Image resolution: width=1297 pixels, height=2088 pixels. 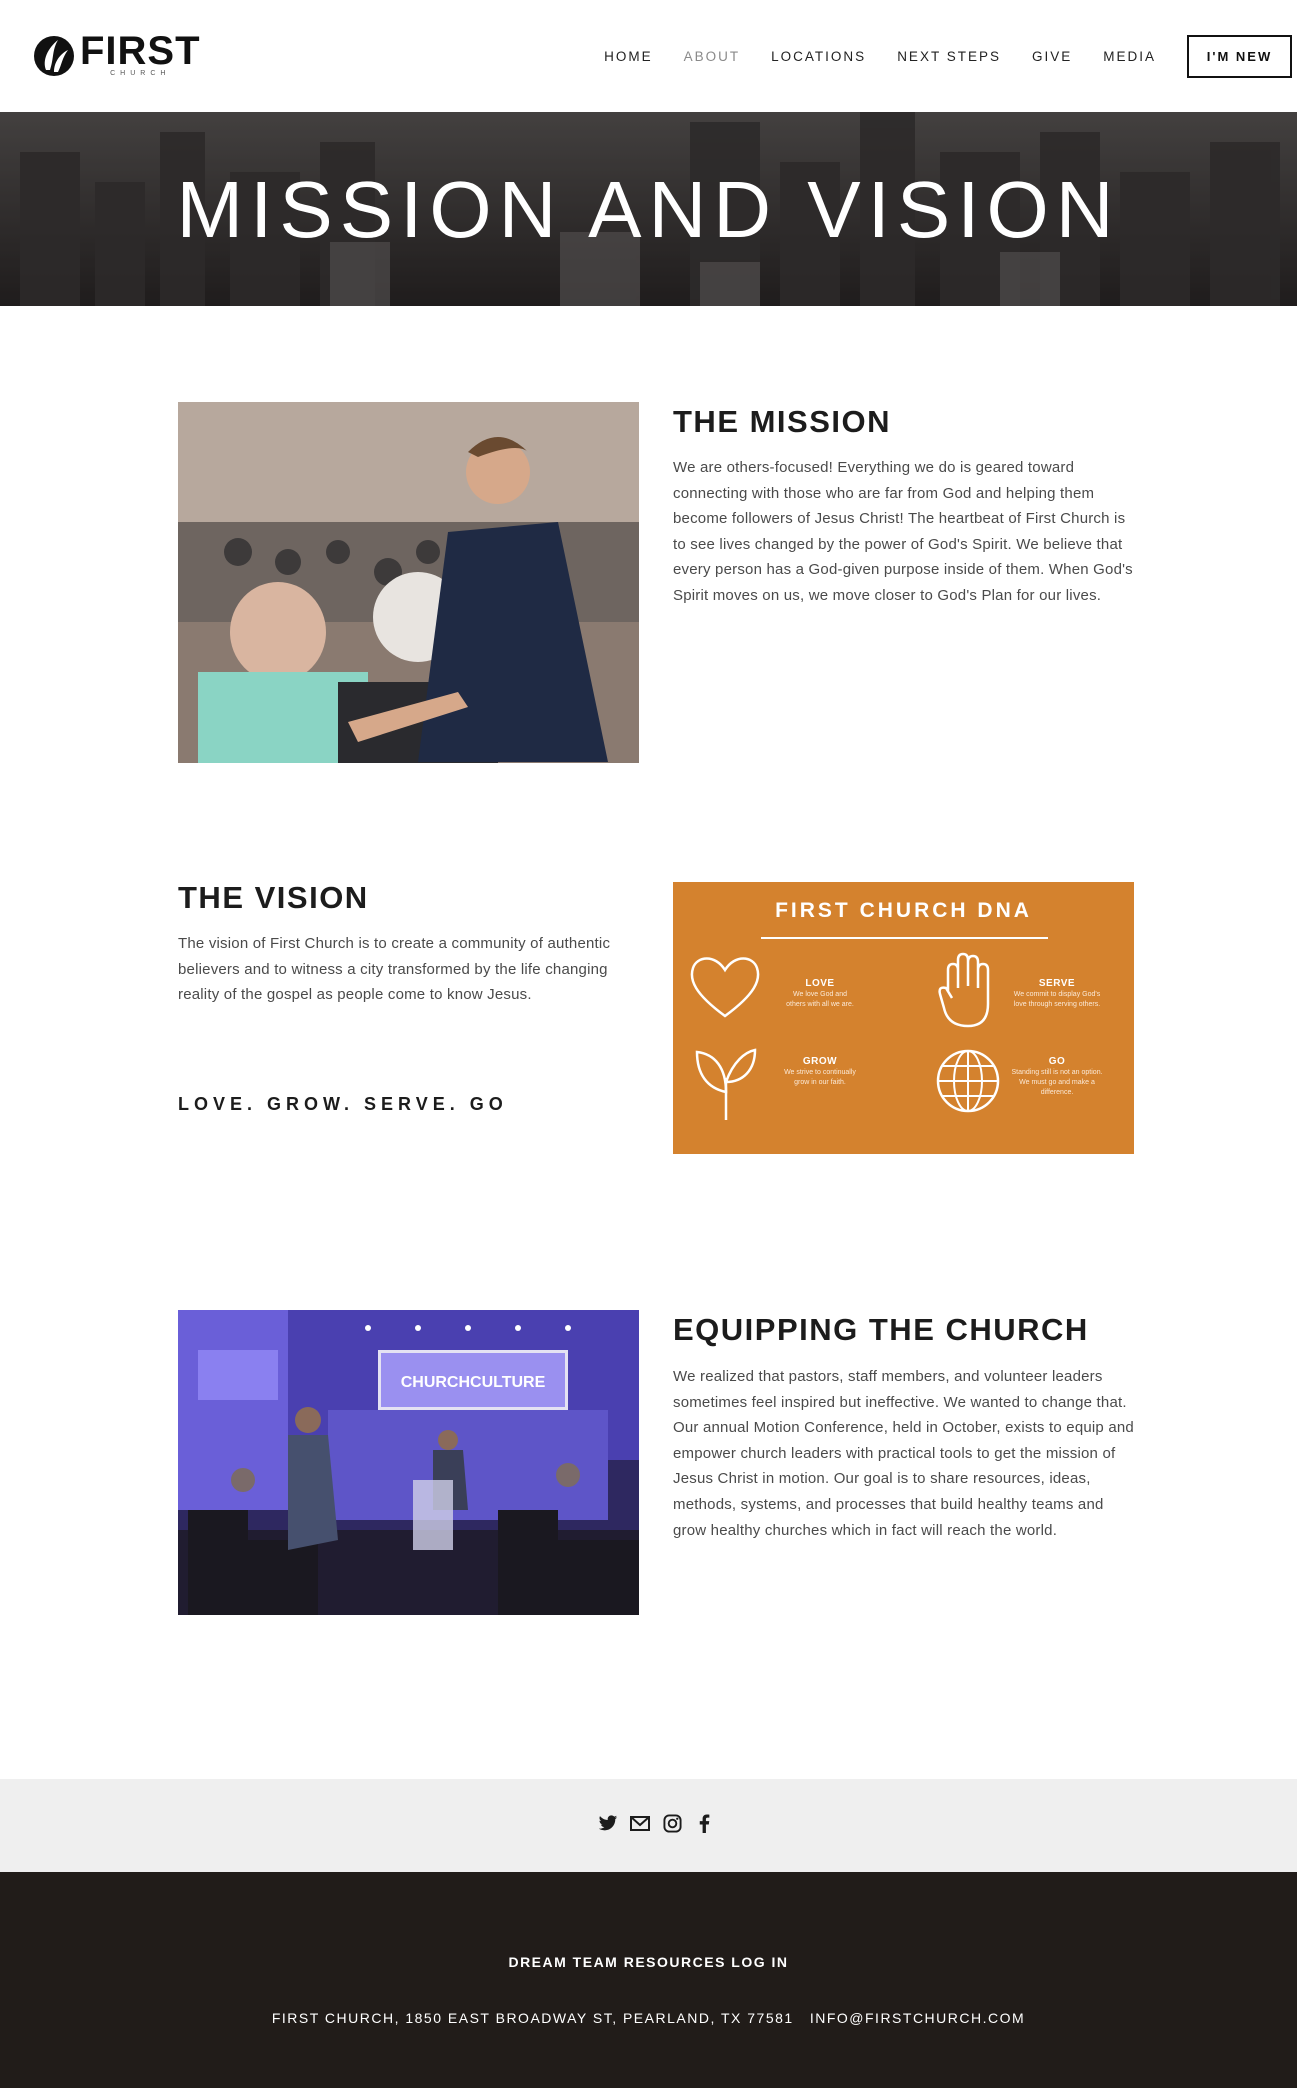 What do you see at coordinates (903, 910) in the screenshot?
I see `dna-title: FIRST CHURCH DNA` at bounding box center [903, 910].